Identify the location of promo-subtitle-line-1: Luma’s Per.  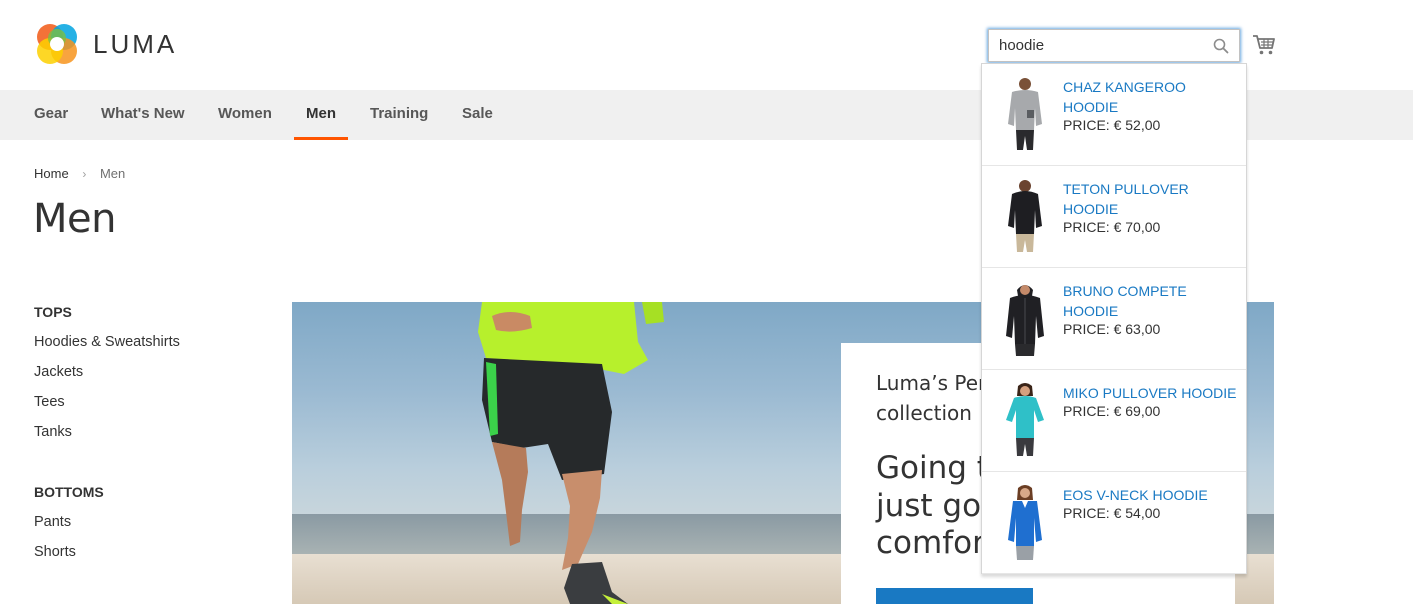
(931, 383).